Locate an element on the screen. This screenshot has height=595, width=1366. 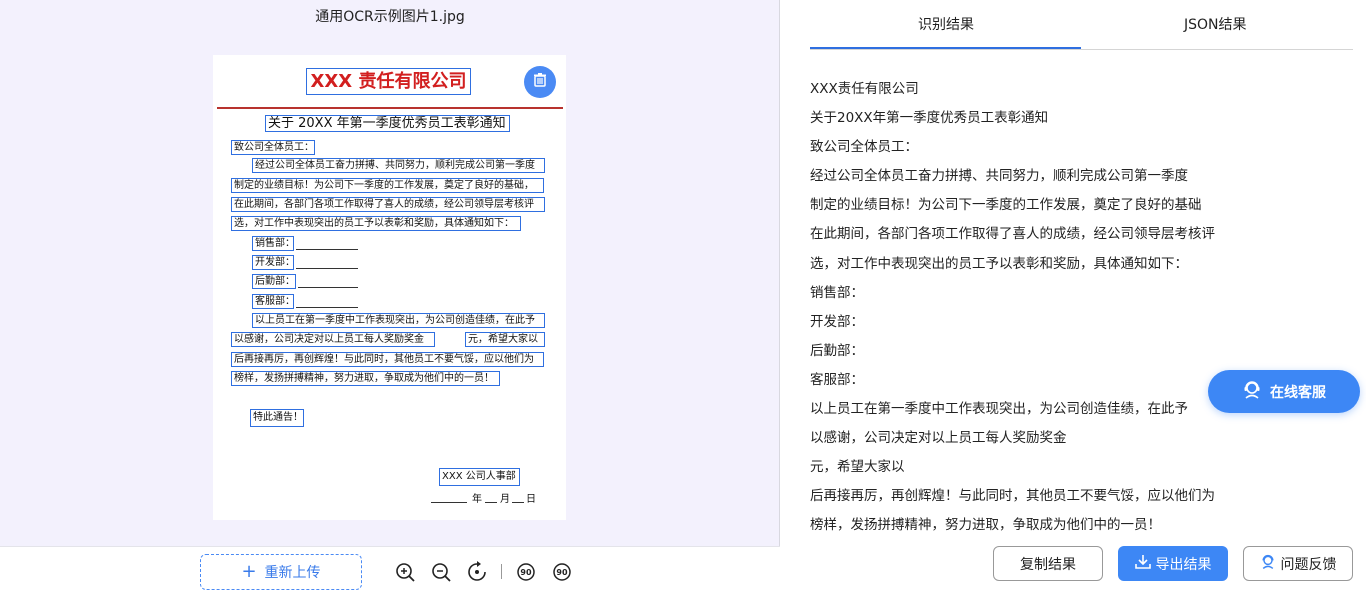
tab-recognition-result: 识别结果 is located at coordinates (946, 24).